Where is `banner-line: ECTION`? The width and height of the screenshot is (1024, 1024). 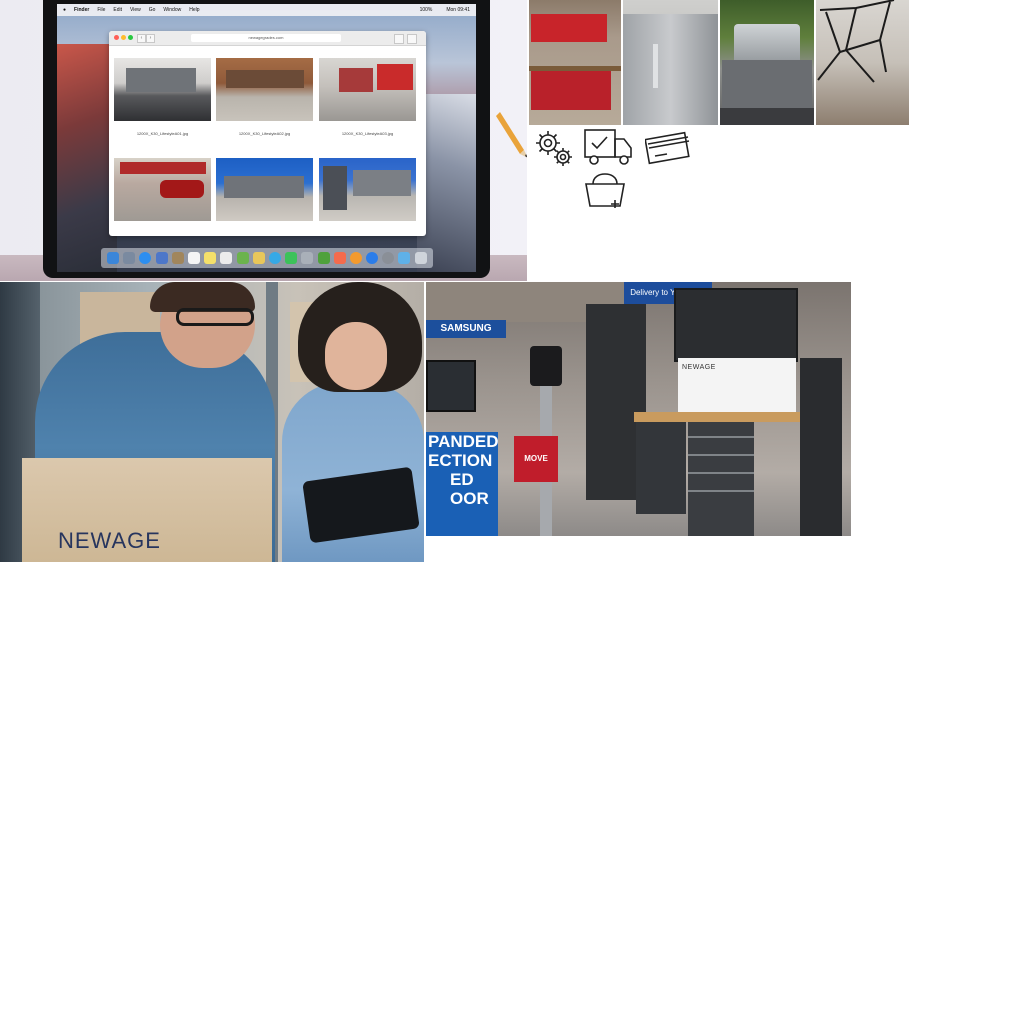 banner-line: ECTION is located at coordinates (460, 460).